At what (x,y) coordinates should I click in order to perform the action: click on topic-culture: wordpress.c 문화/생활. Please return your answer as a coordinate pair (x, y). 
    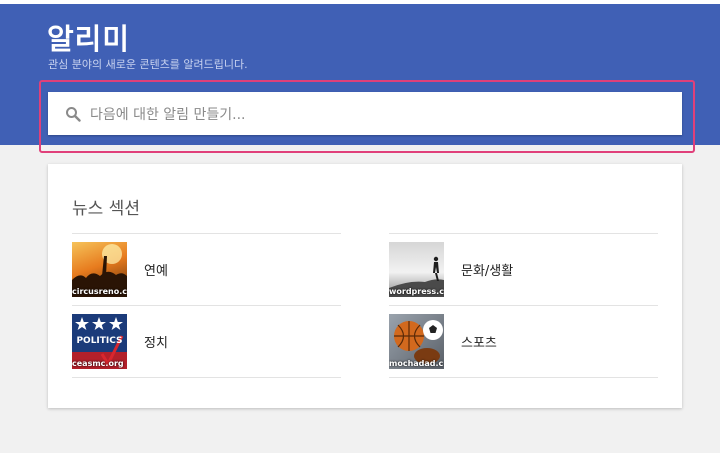
    Looking at the image, I should click on (523, 269).